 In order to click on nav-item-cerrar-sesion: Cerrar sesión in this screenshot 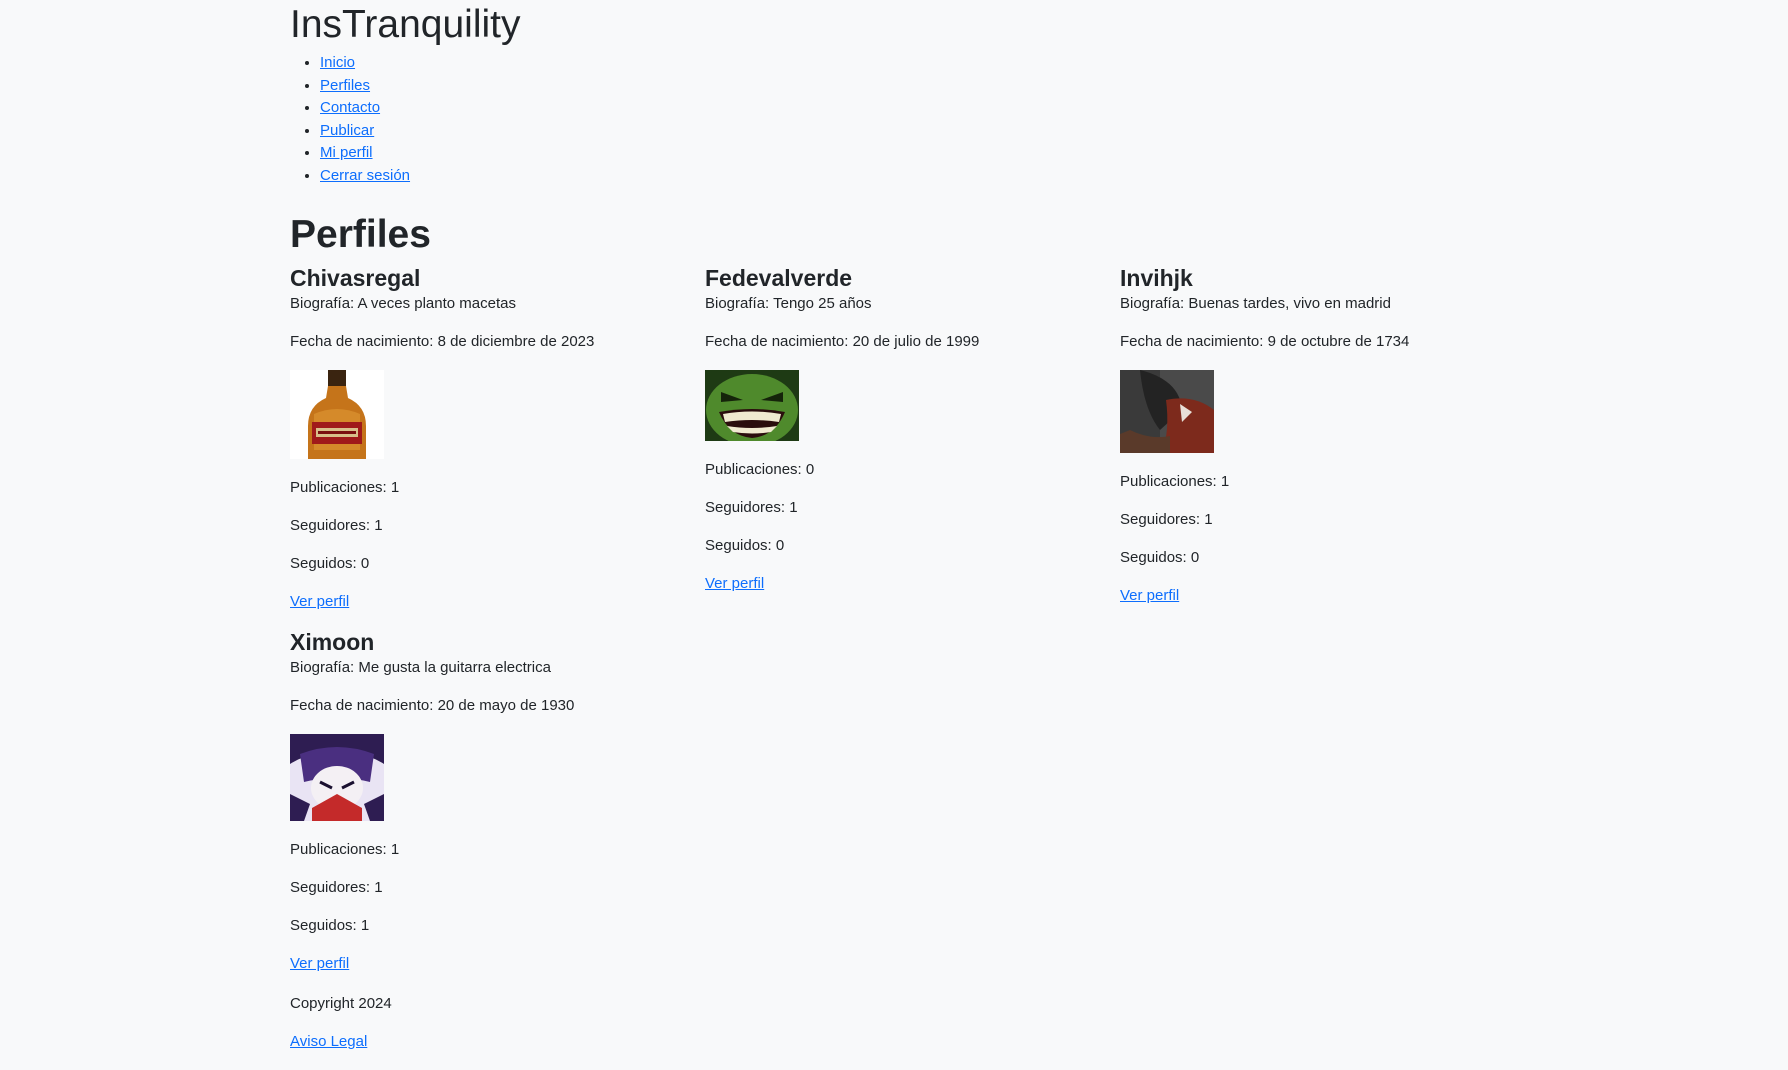, I will do `click(365, 176)`.